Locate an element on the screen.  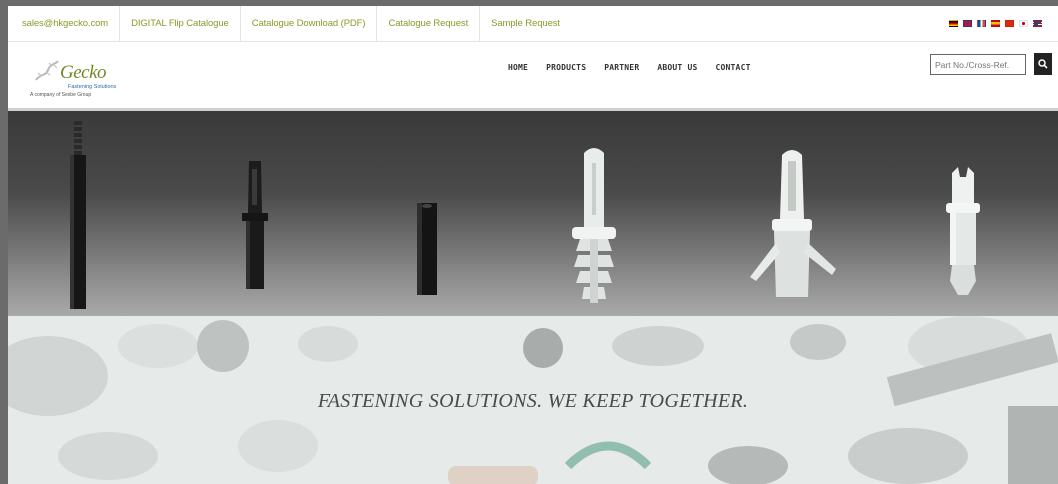
search-button is located at coordinates (1043, 64).